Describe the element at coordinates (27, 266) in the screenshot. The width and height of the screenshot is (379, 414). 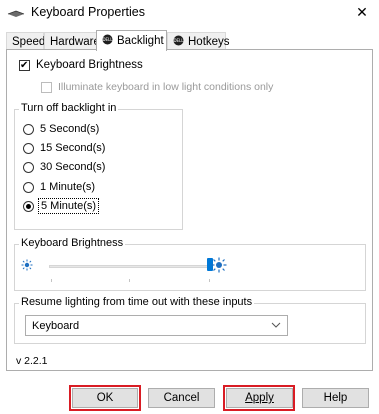
I see `sun-low-icon` at that location.